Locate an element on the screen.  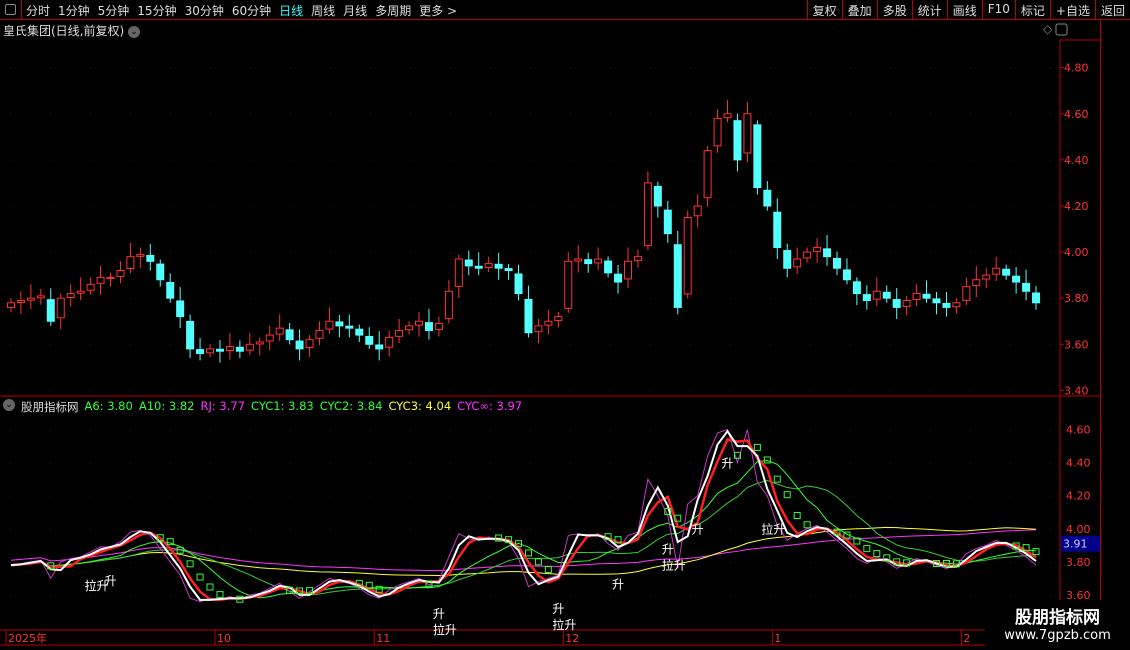
signal-label: 升 is located at coordinates (728, 464).